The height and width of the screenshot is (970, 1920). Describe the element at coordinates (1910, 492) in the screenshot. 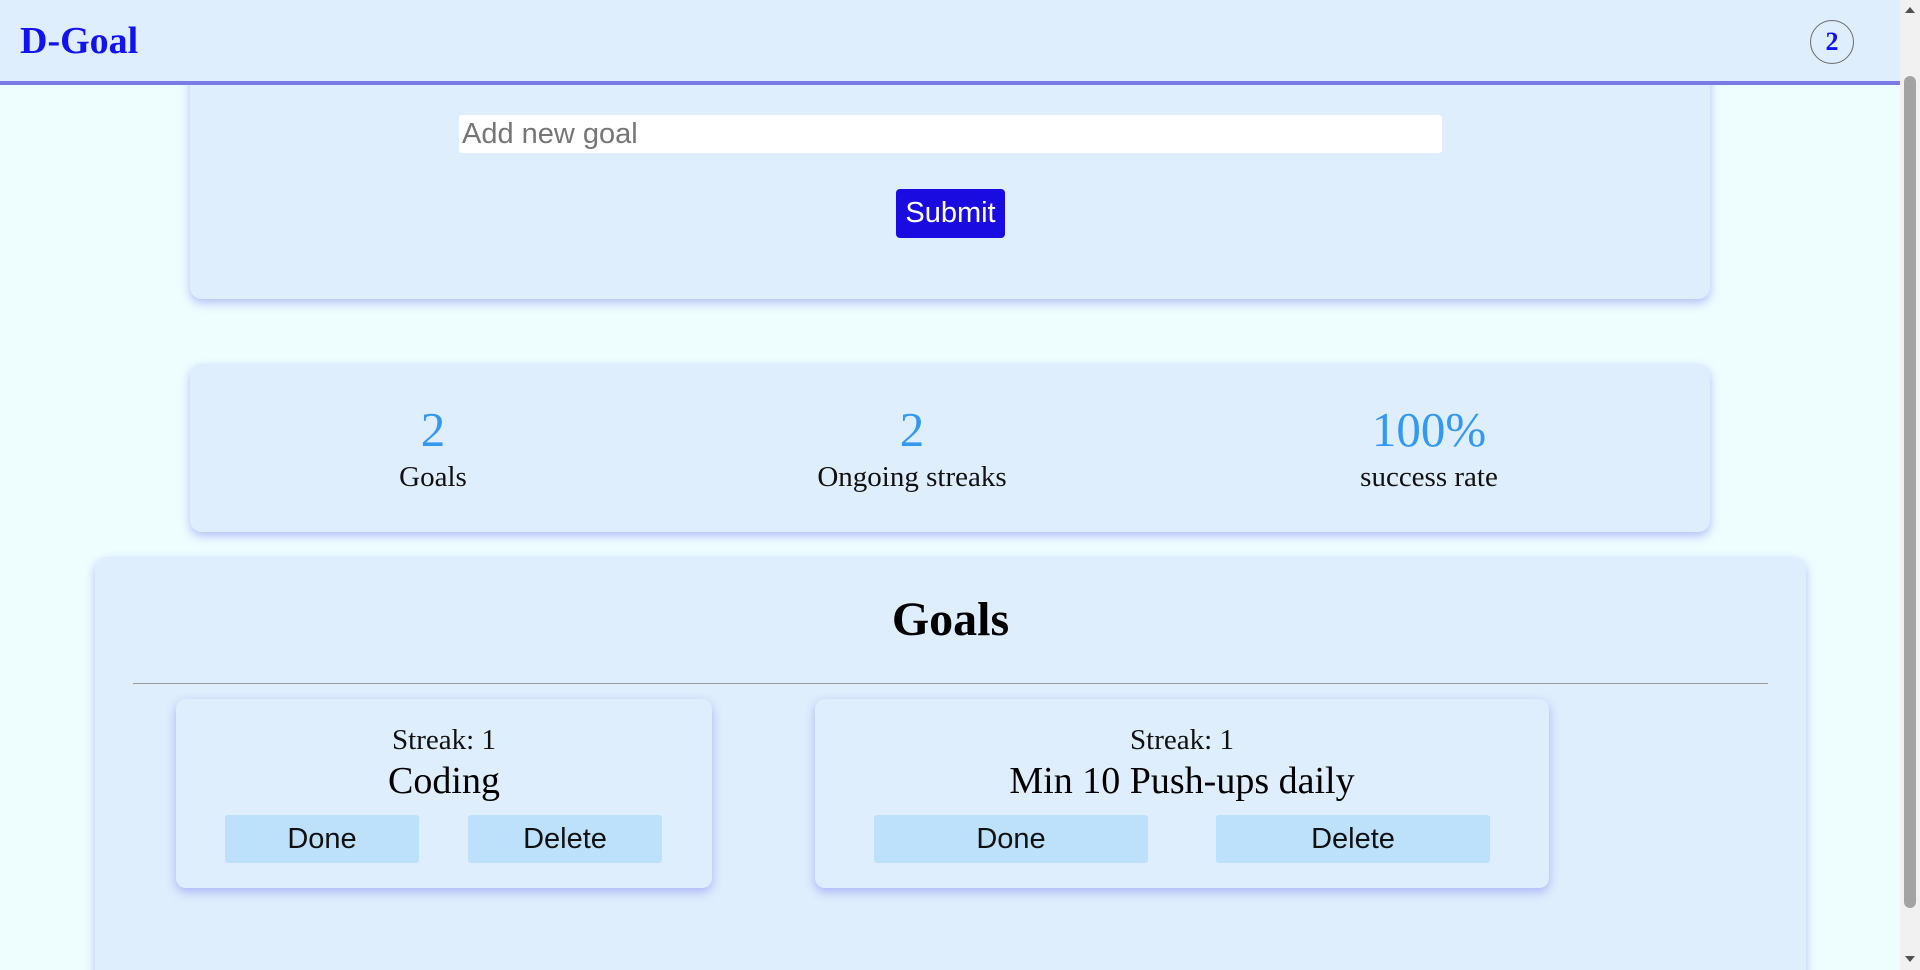

I see `scrollbar-thumb` at that location.